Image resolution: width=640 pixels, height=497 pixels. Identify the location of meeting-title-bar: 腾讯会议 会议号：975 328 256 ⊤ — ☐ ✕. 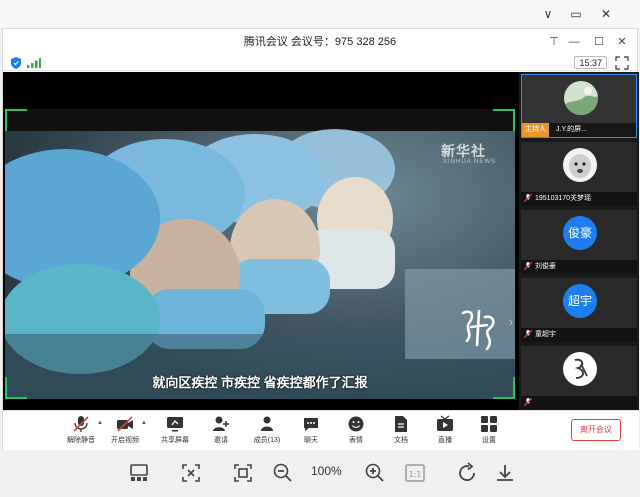
(320, 42).